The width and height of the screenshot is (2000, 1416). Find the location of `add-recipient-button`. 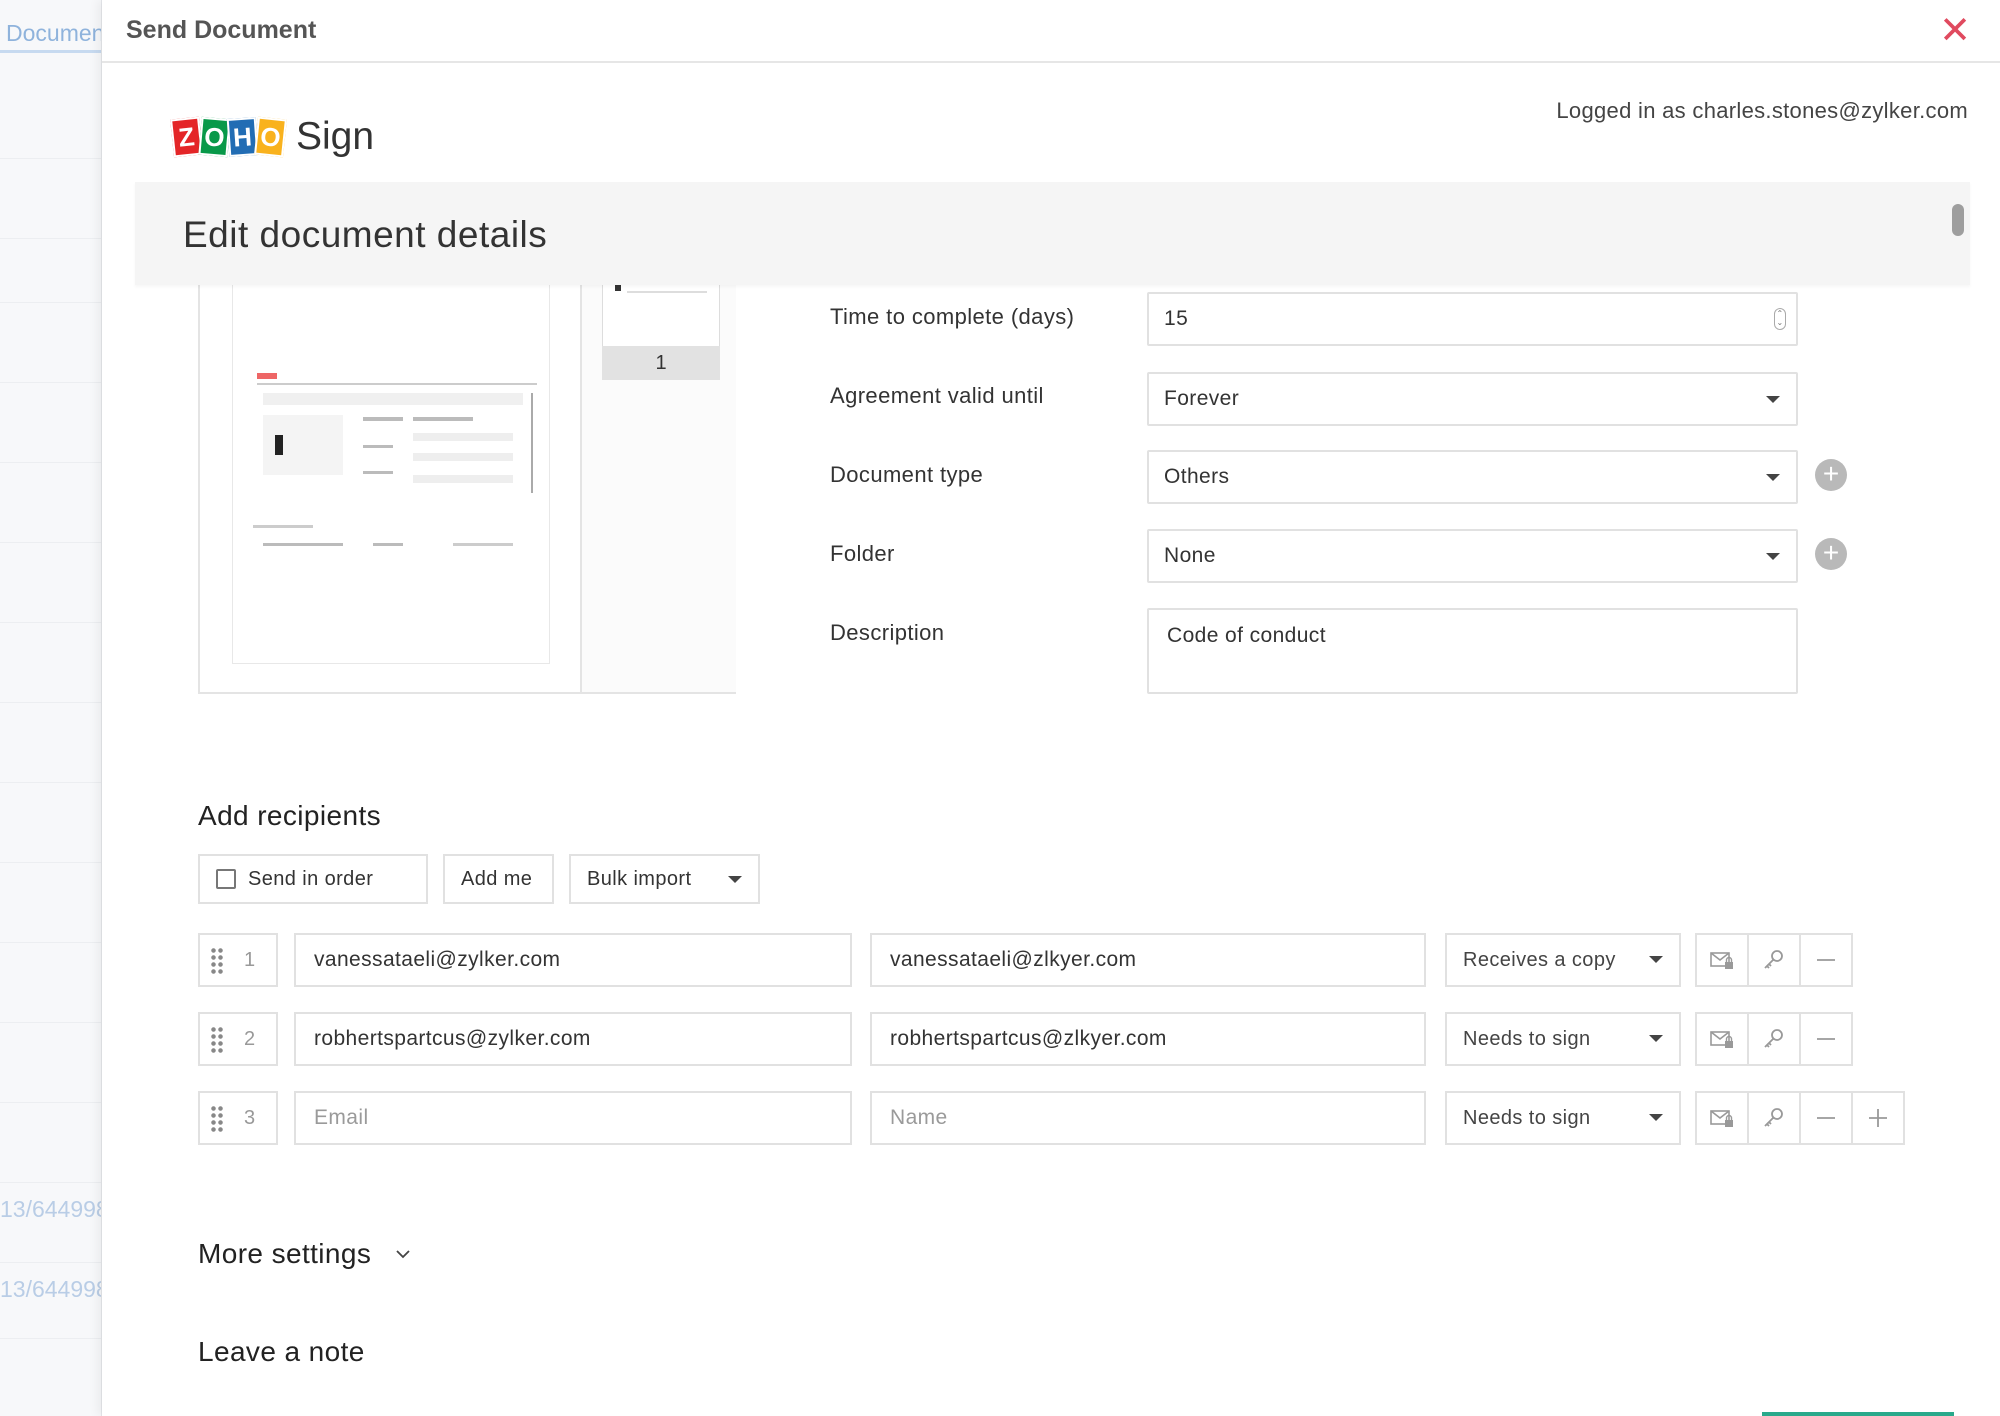

add-recipient-button is located at coordinates (1878, 1118).